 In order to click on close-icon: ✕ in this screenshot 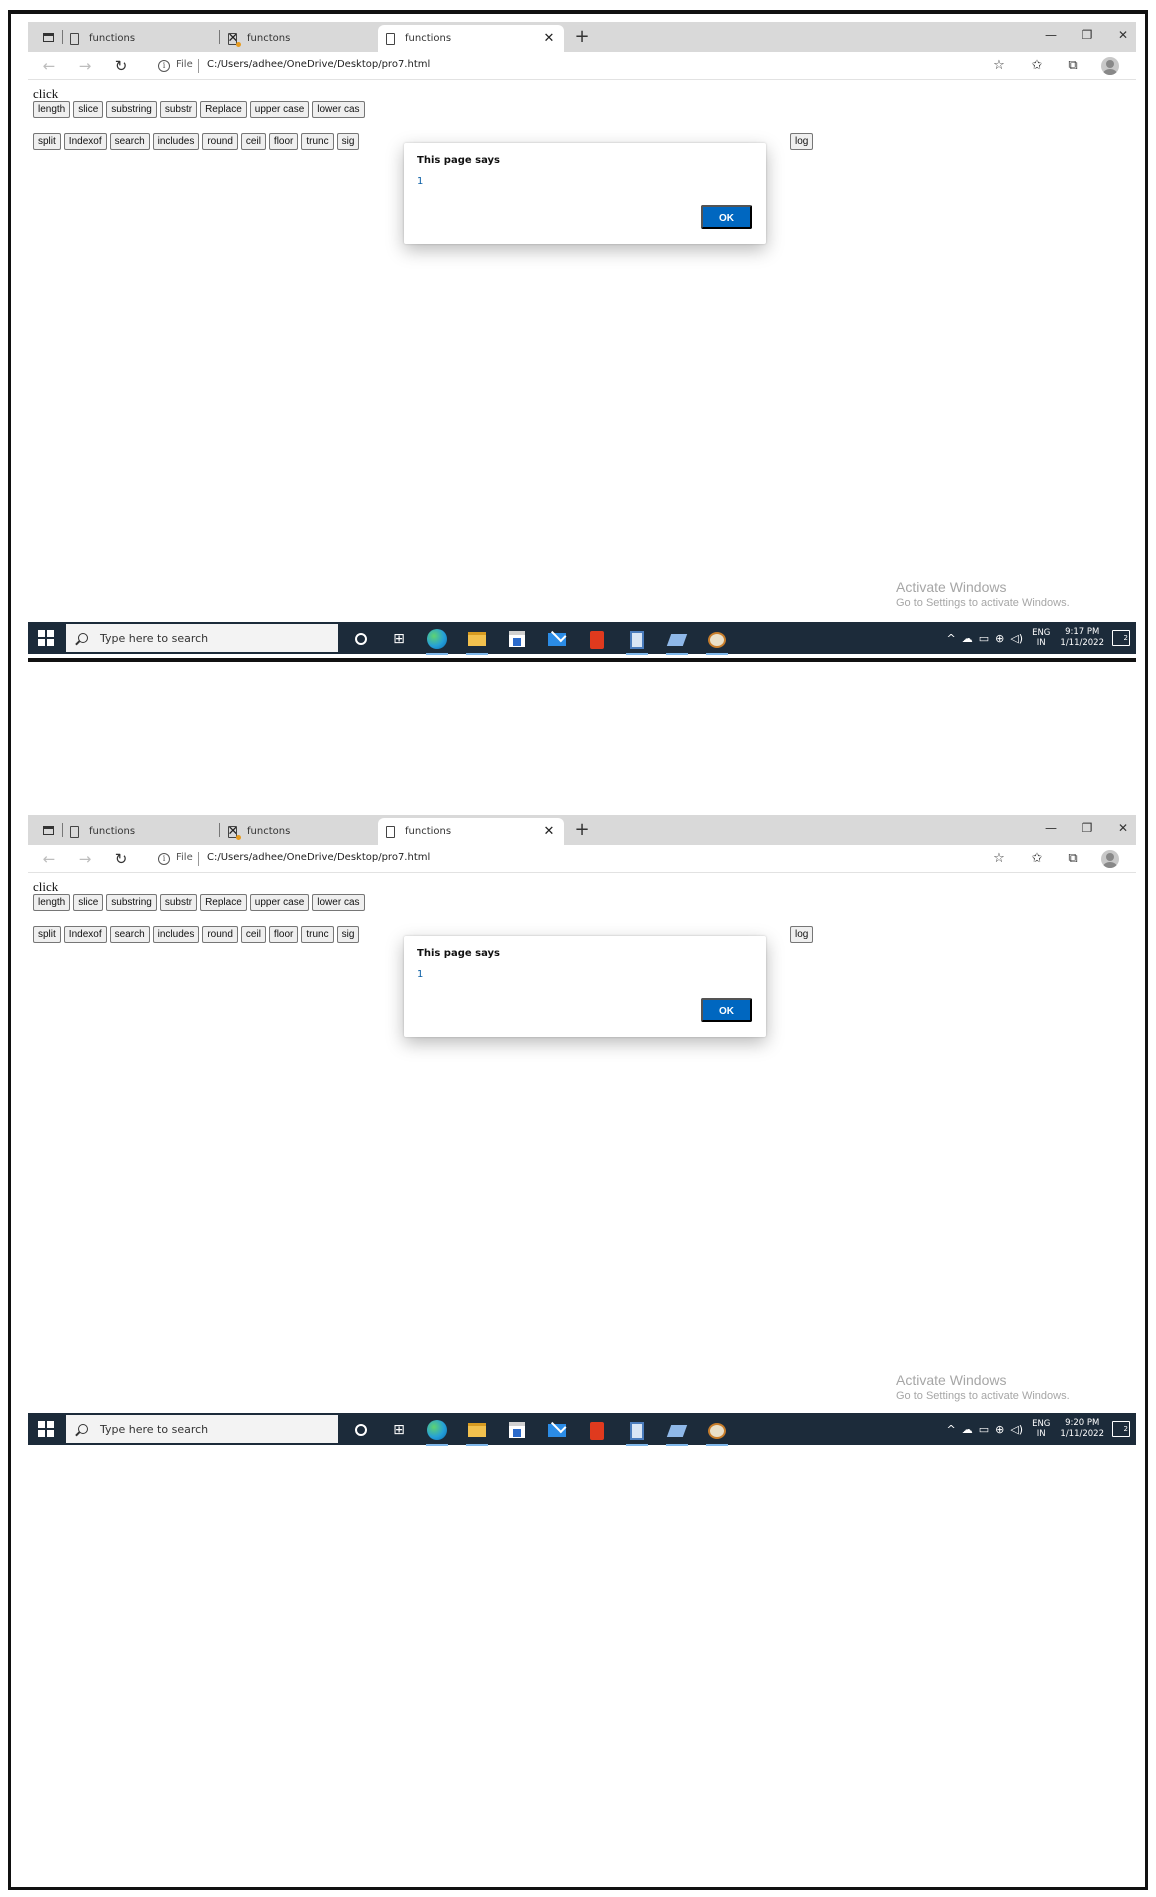, I will do `click(549, 38)`.